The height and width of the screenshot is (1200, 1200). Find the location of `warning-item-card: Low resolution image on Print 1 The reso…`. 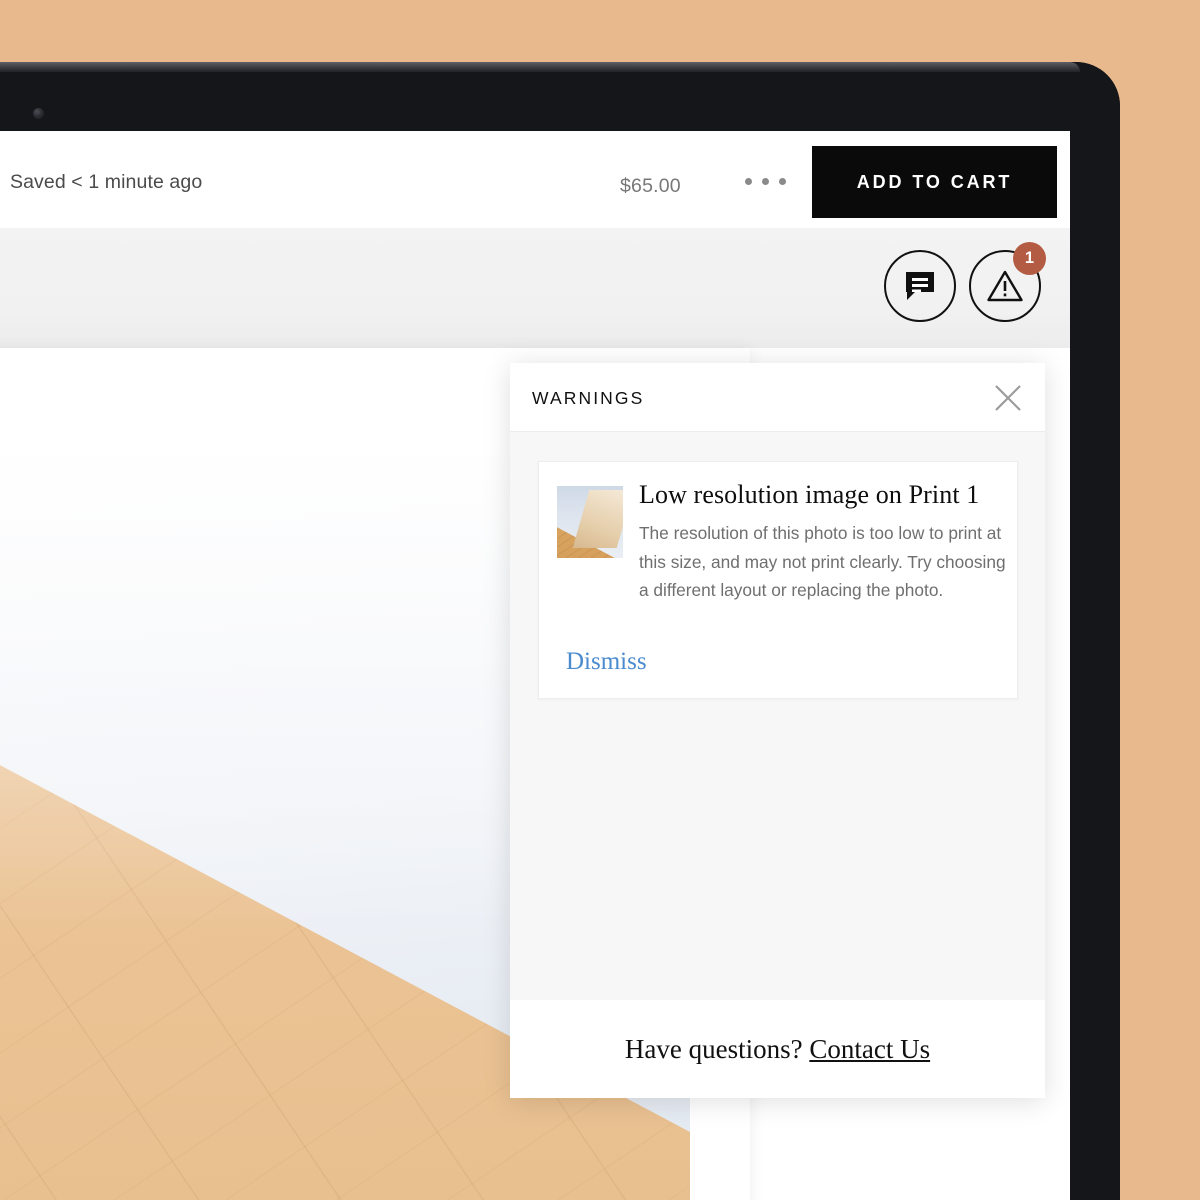

warning-item-card: Low resolution image on Print 1 The reso… is located at coordinates (778, 580).